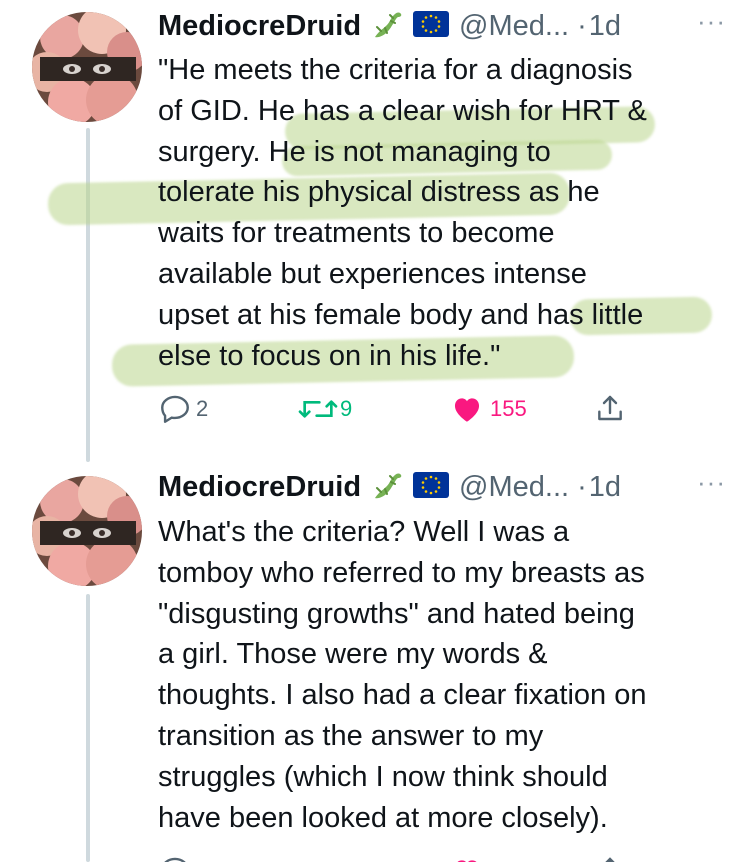  I want to click on reply-button: 2, so click(183, 409).